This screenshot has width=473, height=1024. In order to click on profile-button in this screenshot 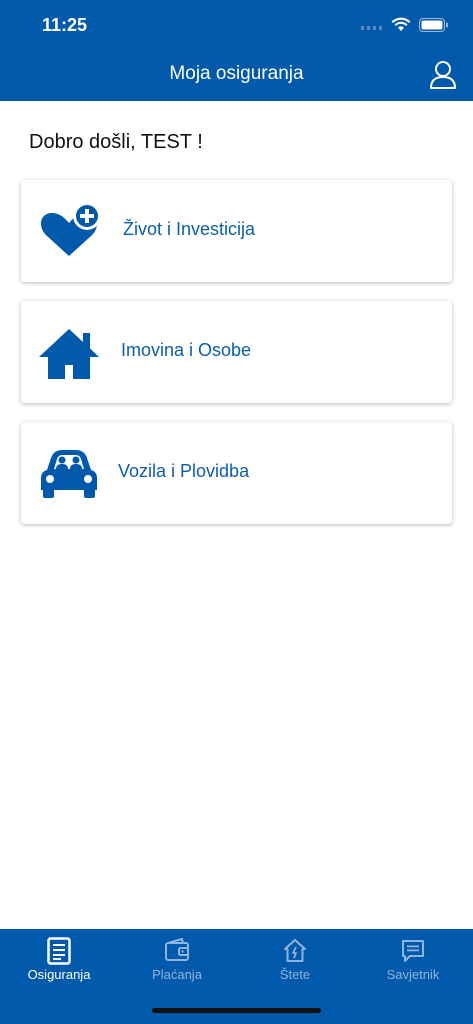, I will do `click(443, 75)`.